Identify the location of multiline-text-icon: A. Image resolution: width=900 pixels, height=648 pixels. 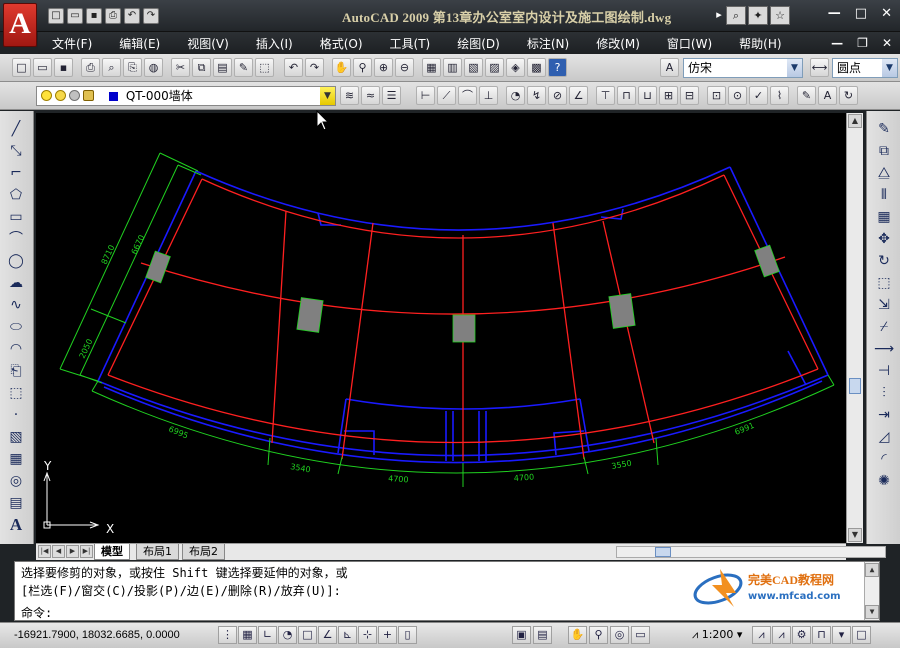
(16, 525).